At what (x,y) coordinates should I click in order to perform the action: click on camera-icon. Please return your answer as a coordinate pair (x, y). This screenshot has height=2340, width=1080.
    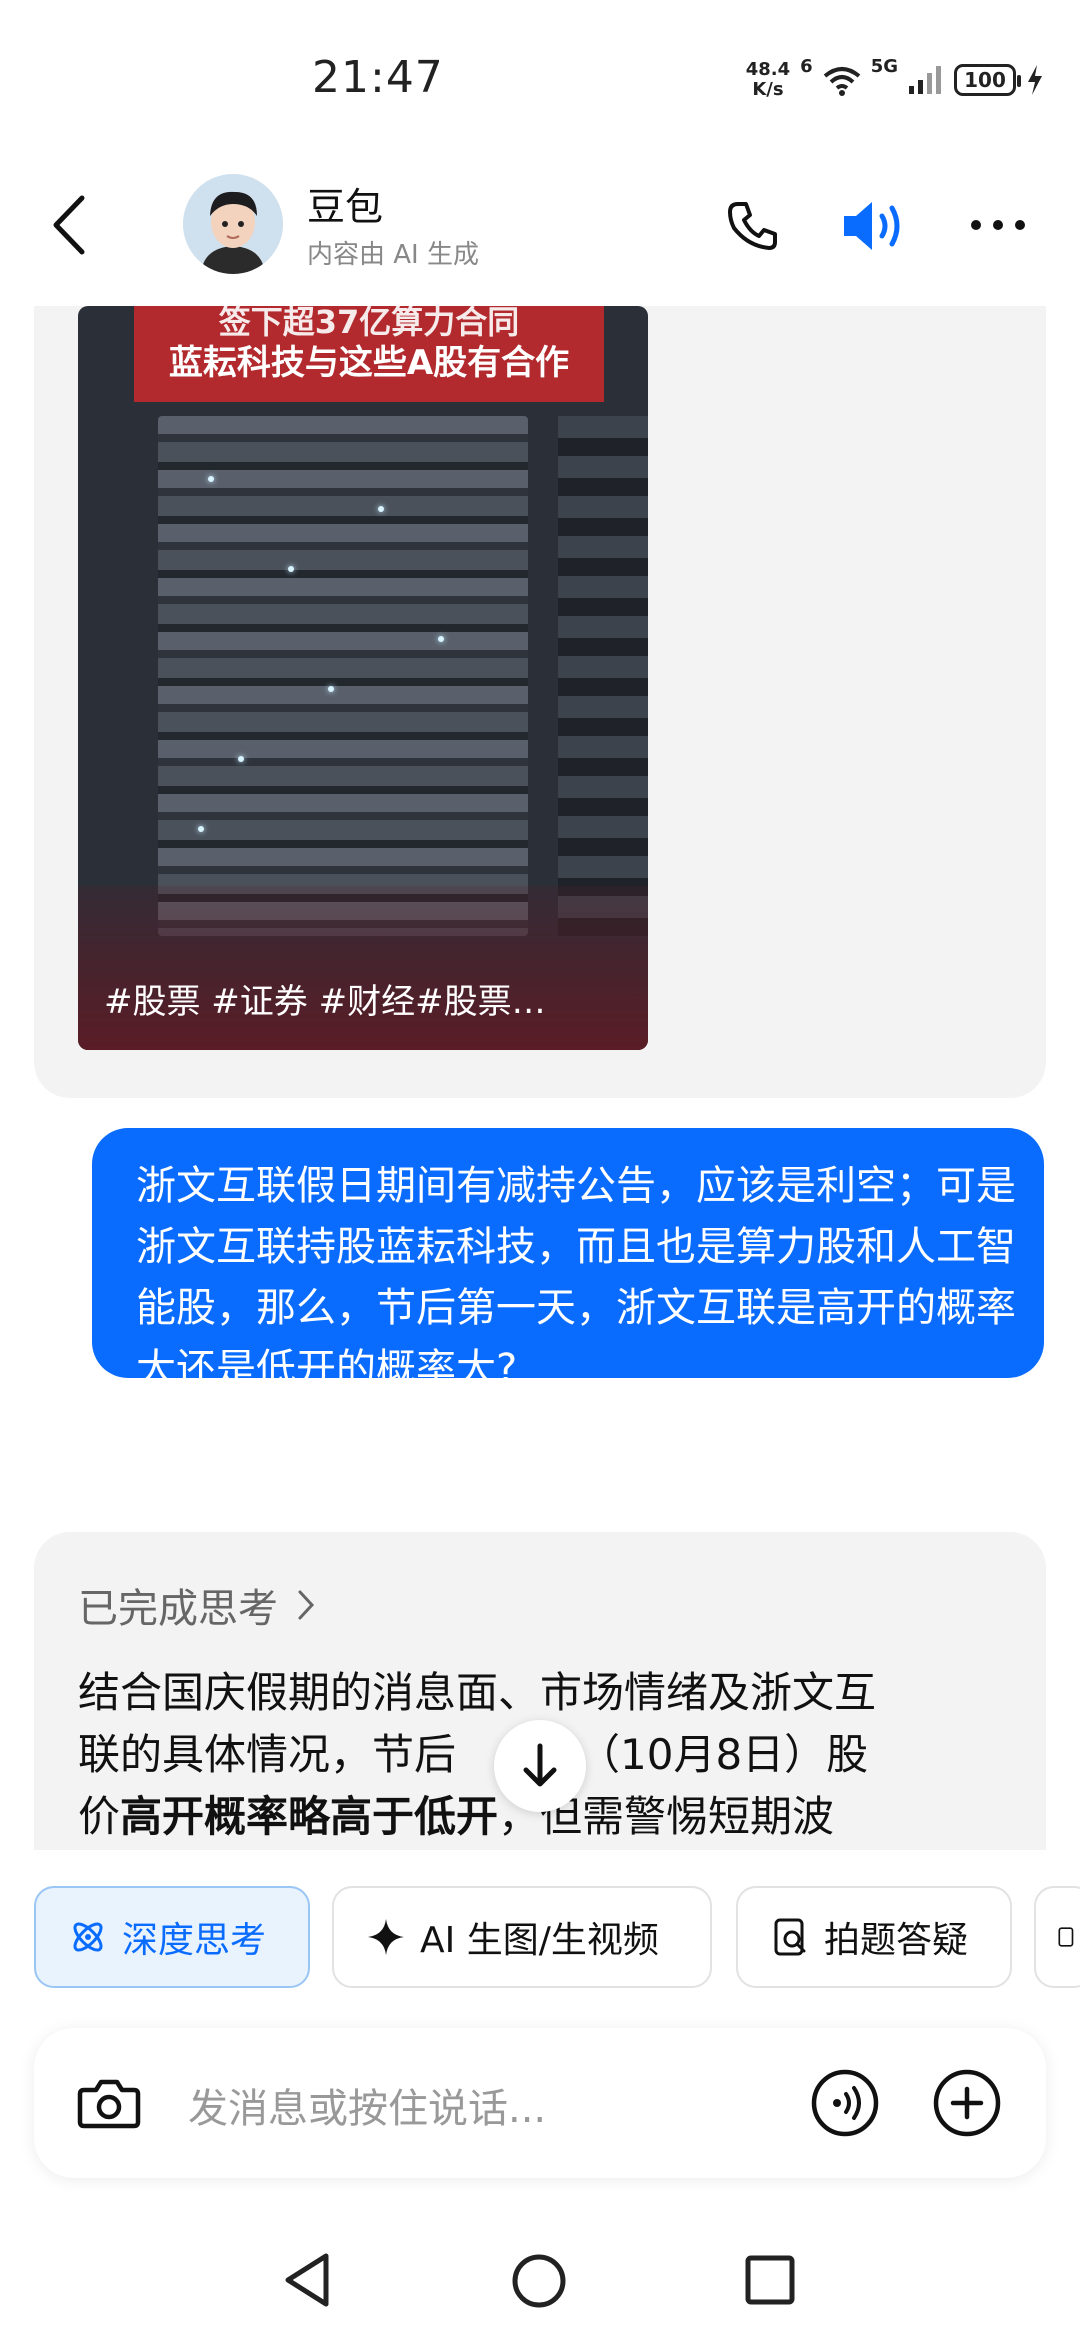
    Looking at the image, I should click on (109, 2103).